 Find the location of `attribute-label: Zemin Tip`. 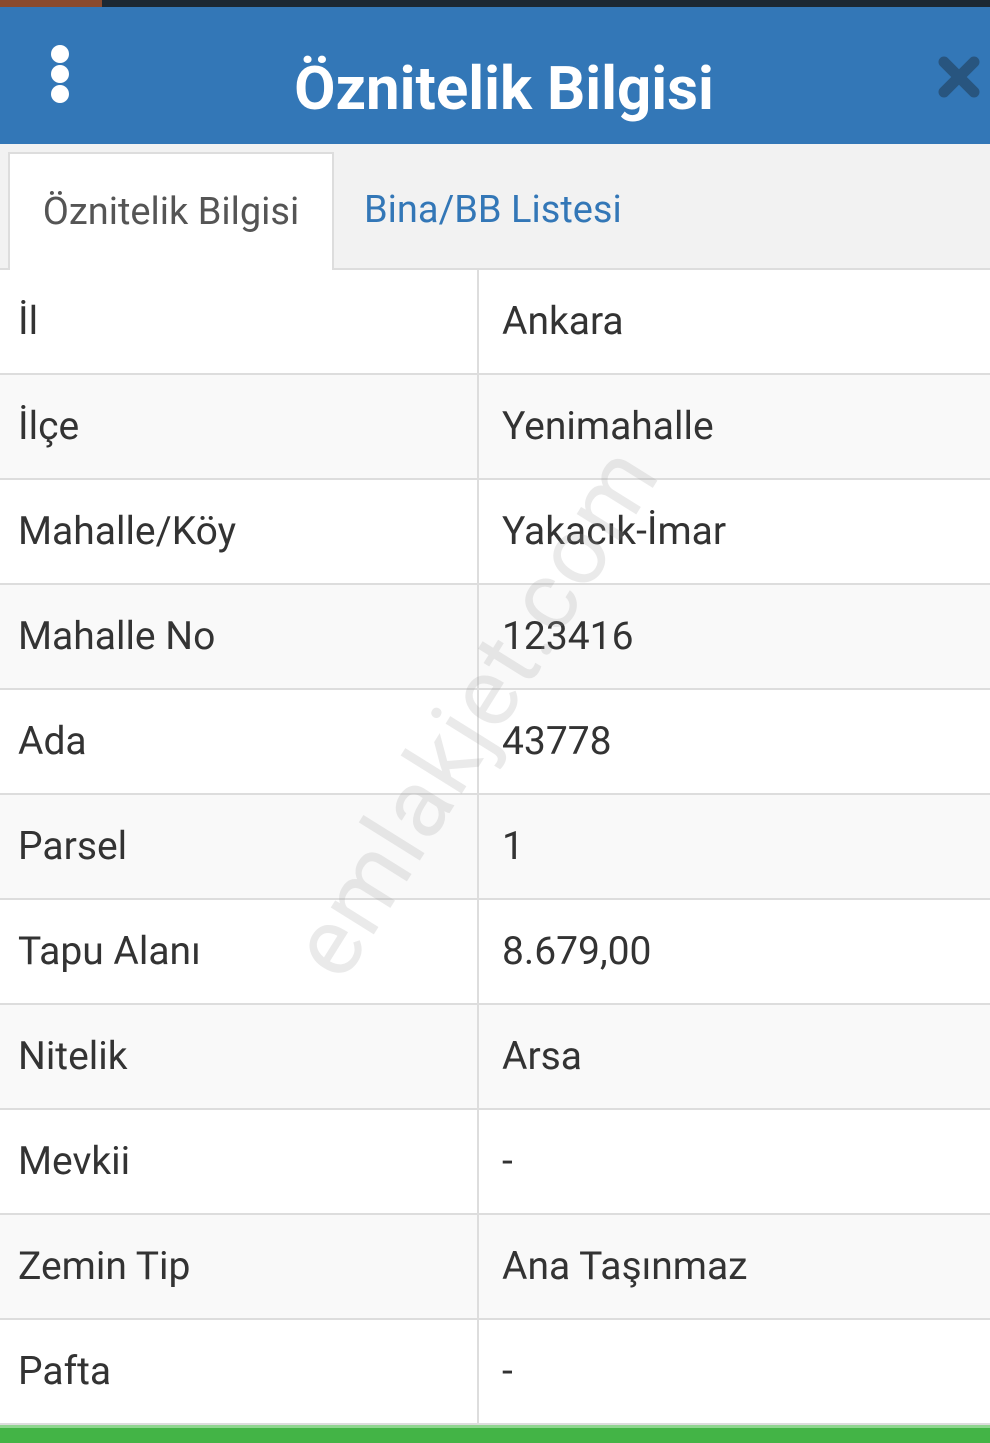

attribute-label: Zemin Tip is located at coordinates (239, 1266).